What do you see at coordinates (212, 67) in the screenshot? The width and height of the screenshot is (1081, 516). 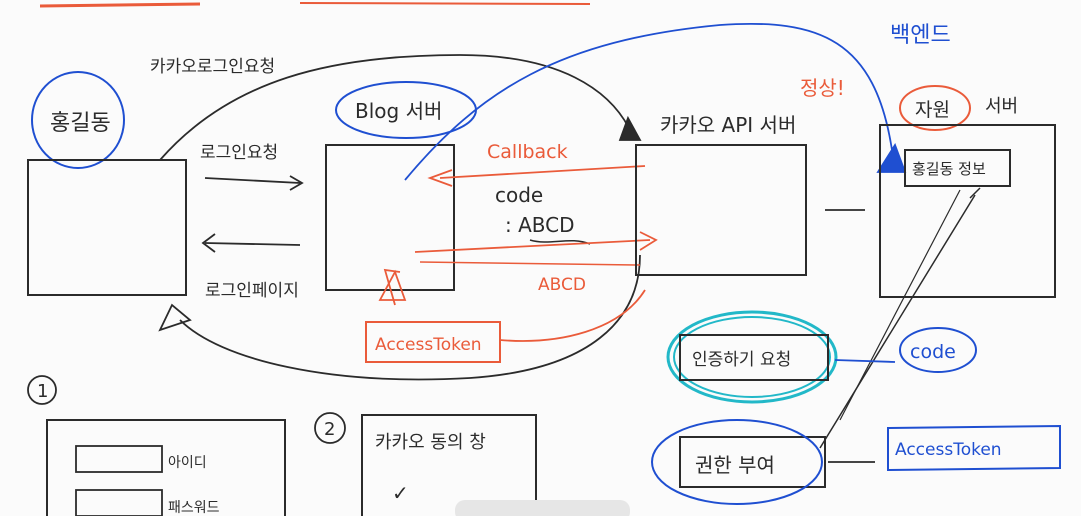 I see `top-note: 카카오로그인요청` at bounding box center [212, 67].